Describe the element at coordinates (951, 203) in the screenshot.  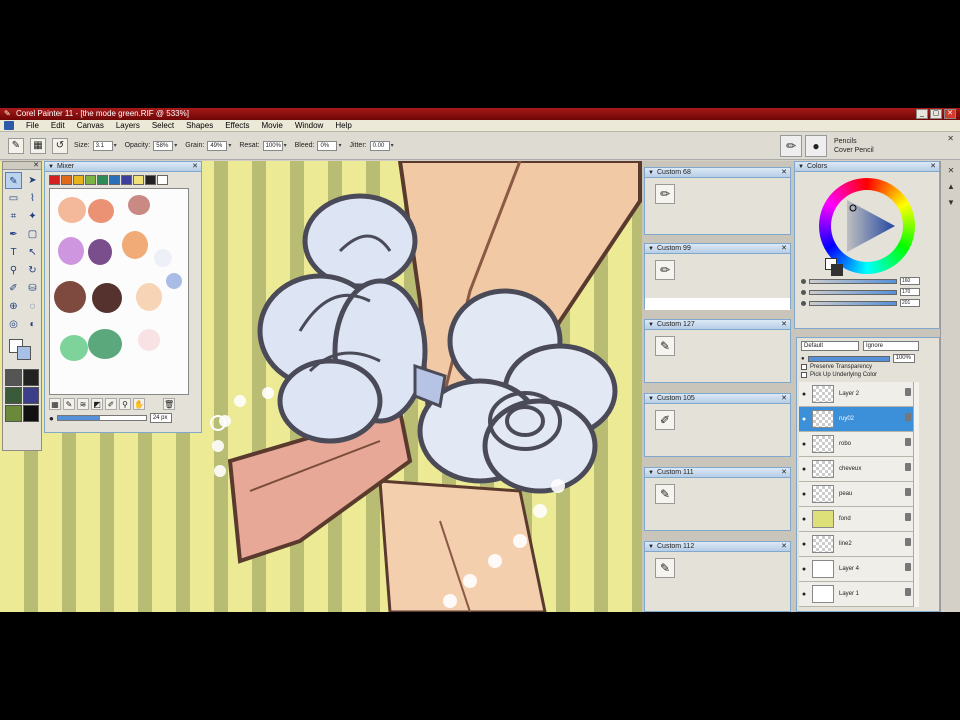
I see `scroll-arrow-icon: ▼` at that location.